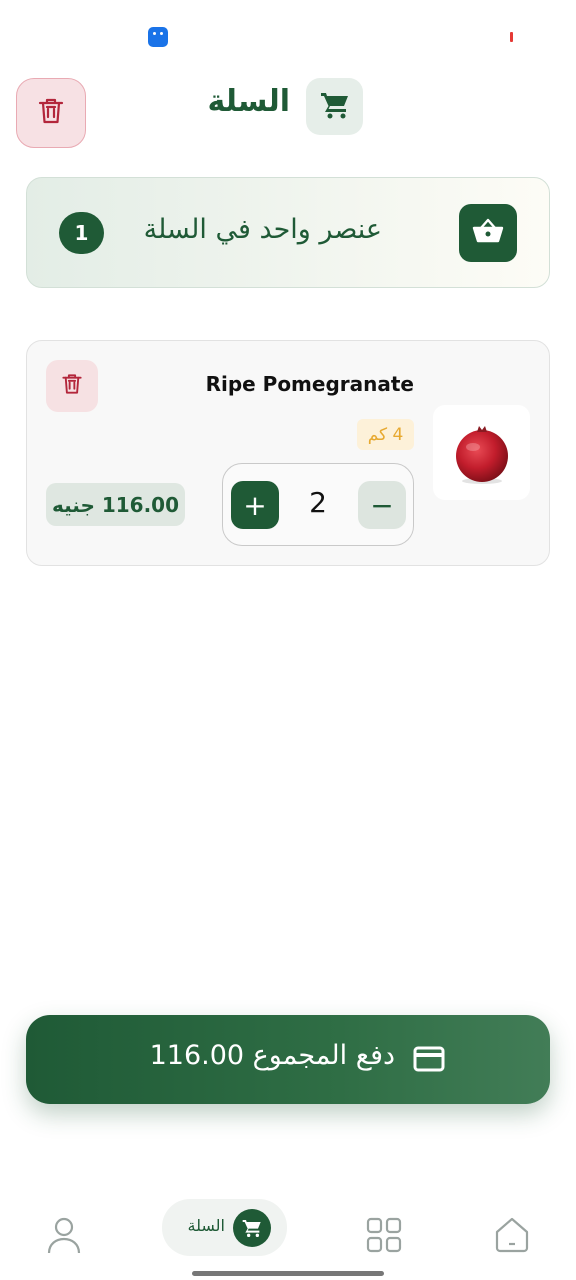  What do you see at coordinates (81, 233) in the screenshot?
I see `item-count-badge: 1` at bounding box center [81, 233].